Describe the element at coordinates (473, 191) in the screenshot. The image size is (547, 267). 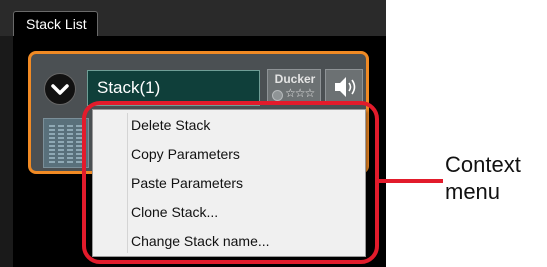
I see `callout-line-2: menu` at that location.